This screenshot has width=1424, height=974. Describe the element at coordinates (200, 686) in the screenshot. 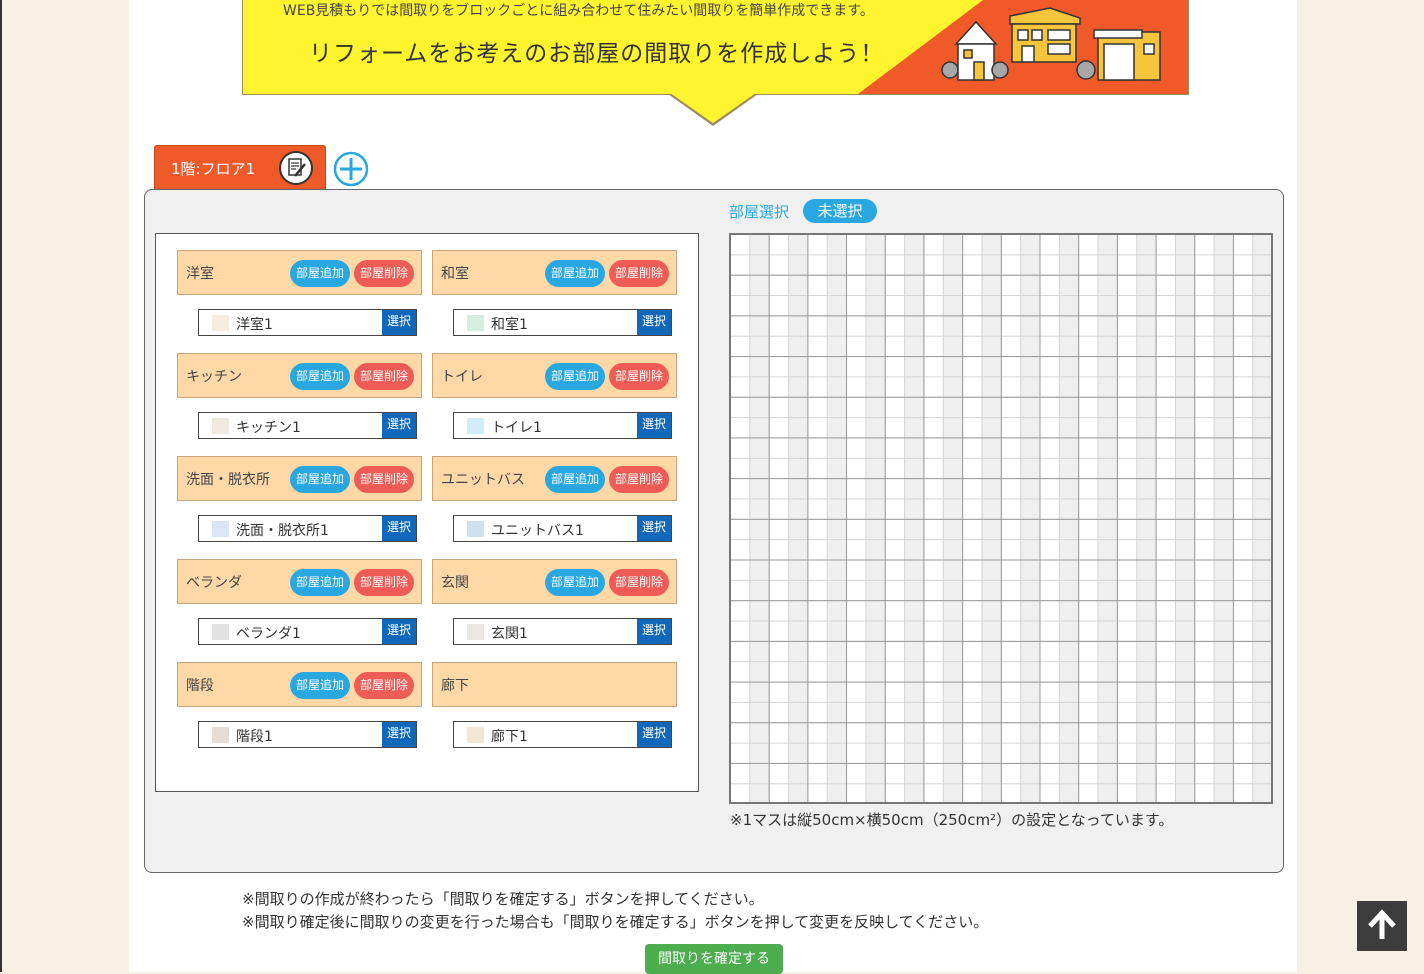

I see `category-name: 階段` at that location.